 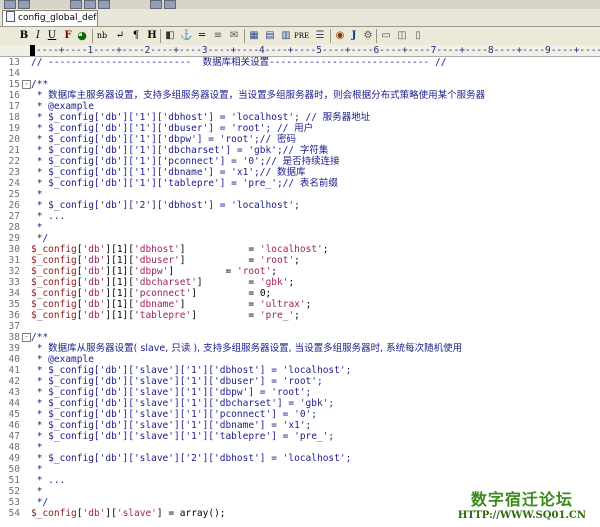 I want to click on table-button: ▦, so click(x=254, y=36).